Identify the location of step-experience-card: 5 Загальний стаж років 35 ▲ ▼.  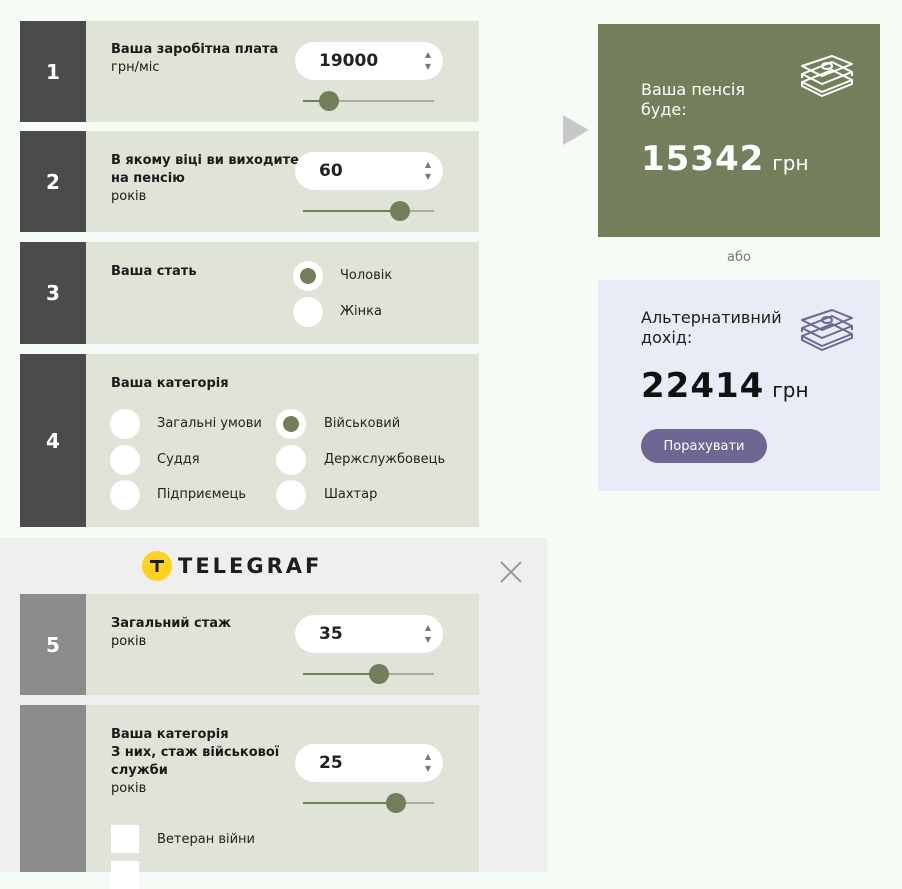
(249, 644).